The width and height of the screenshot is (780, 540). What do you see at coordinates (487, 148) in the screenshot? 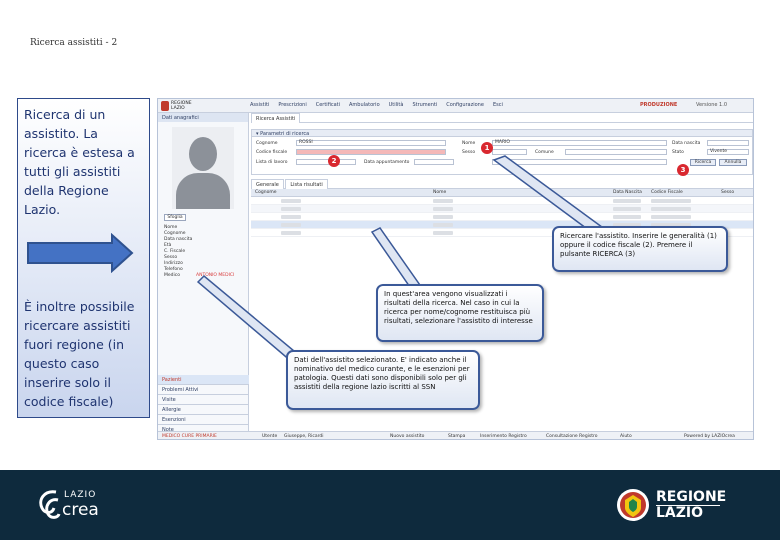
I see `step-badge-1: 1` at bounding box center [487, 148].